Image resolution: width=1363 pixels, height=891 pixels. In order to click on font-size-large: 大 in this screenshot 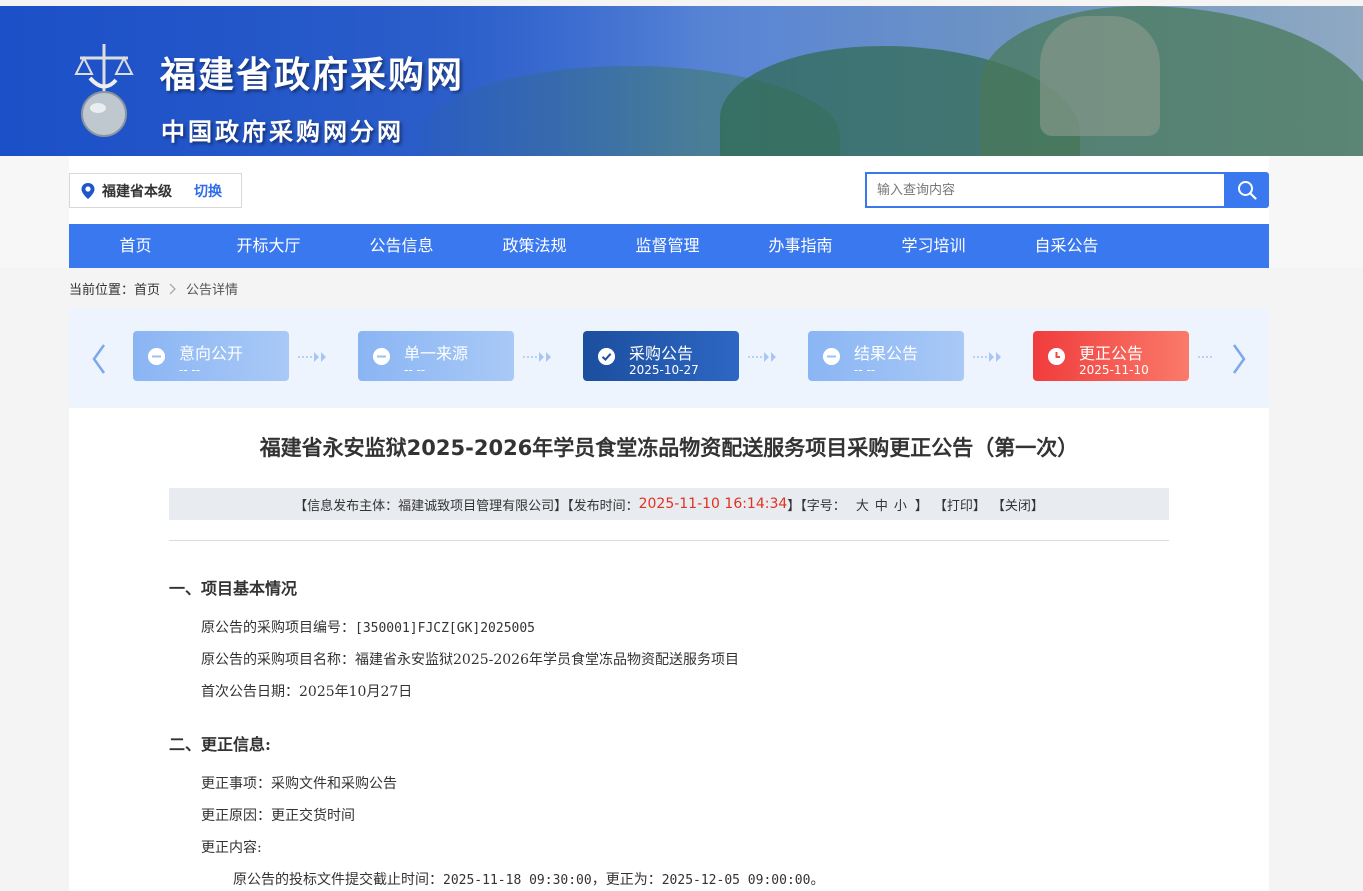, I will do `click(862, 504)`.